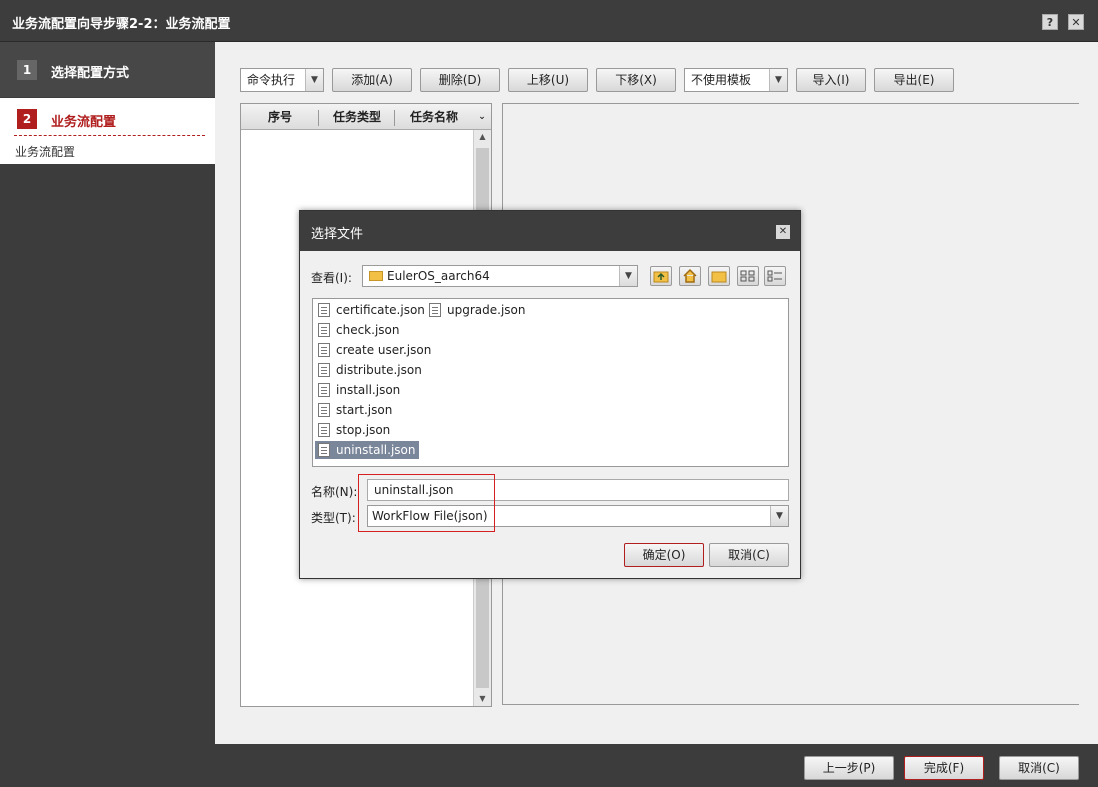 This screenshot has height=787, width=1098. I want to click on template-select: 不使用模板 ▼, so click(736, 80).